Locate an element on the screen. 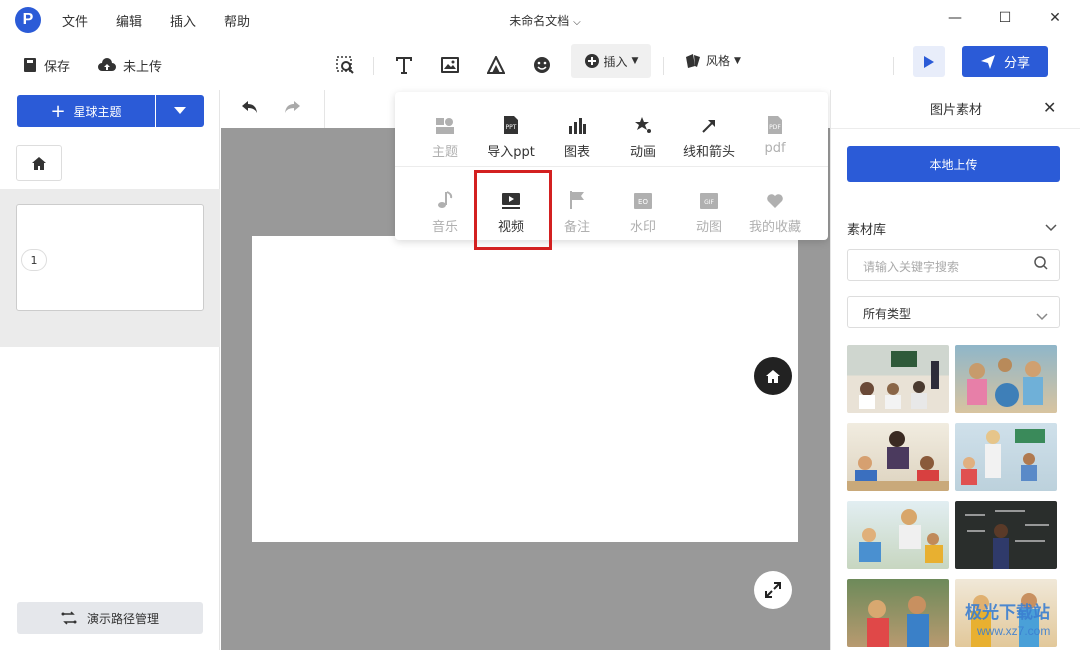  close-panel-button: ✕ is located at coordinates (1049, 107).